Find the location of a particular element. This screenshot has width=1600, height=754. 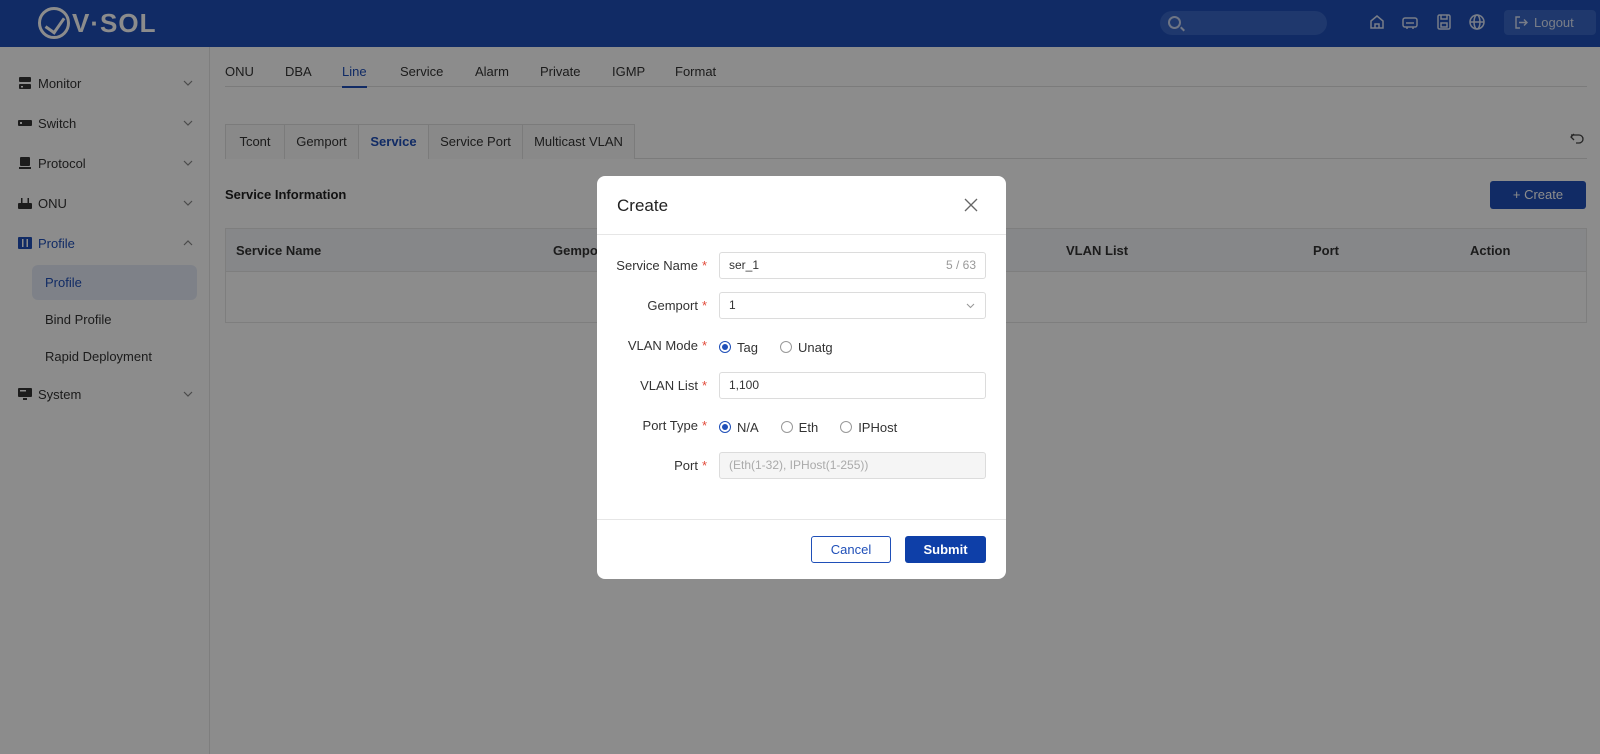

gemport-select: 1 is located at coordinates (852, 305).